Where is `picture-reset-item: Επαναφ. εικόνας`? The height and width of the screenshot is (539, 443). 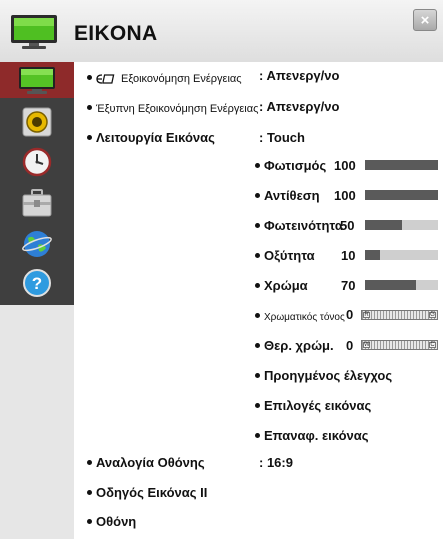
picture-reset-item: Επαναφ. εικόνας is located at coordinates (312, 435).